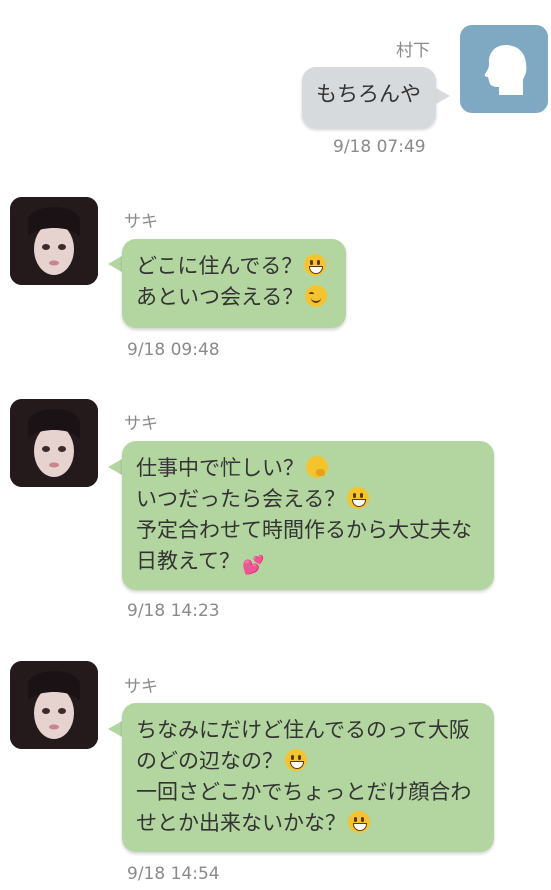  What do you see at coordinates (220, 297) in the screenshot?
I see `message-text: あといつ会える？` at bounding box center [220, 297].